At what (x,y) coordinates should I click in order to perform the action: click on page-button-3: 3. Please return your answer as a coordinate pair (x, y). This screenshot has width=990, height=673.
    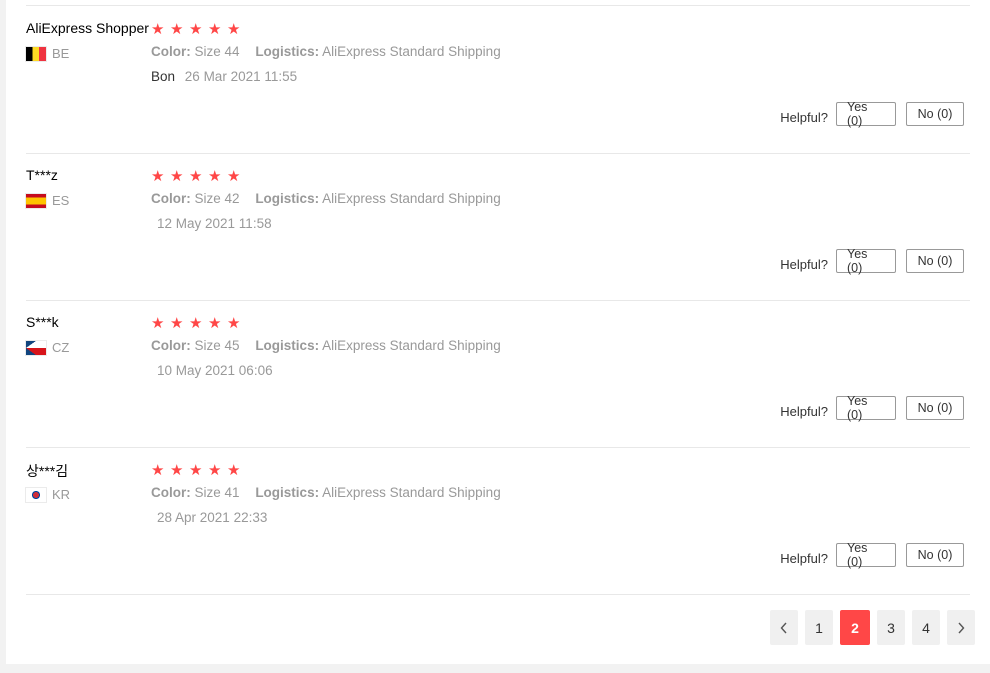
    Looking at the image, I should click on (891, 627).